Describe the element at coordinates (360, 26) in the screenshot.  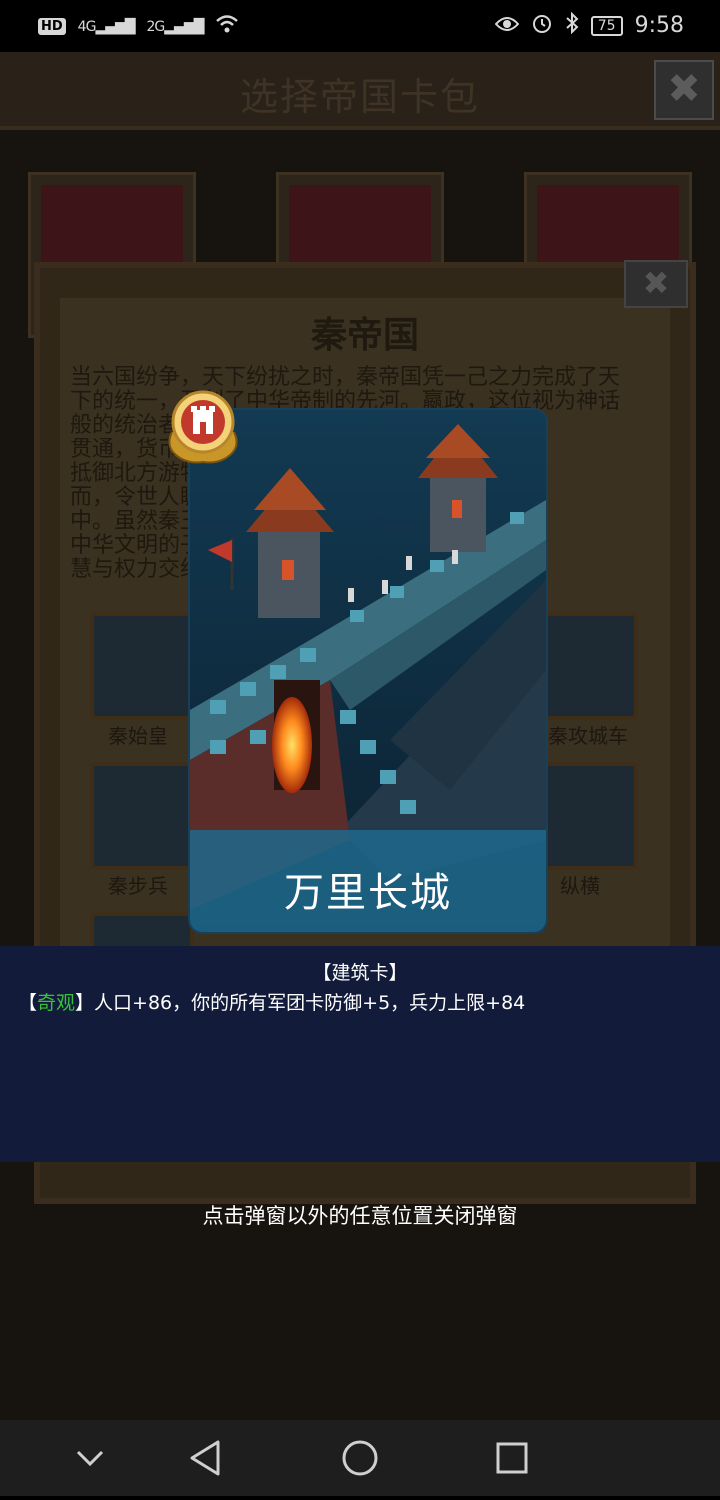
I see `status-bar: HD 4G▂▄▆█ 2G▂▄▆█ 75 9:58` at that location.